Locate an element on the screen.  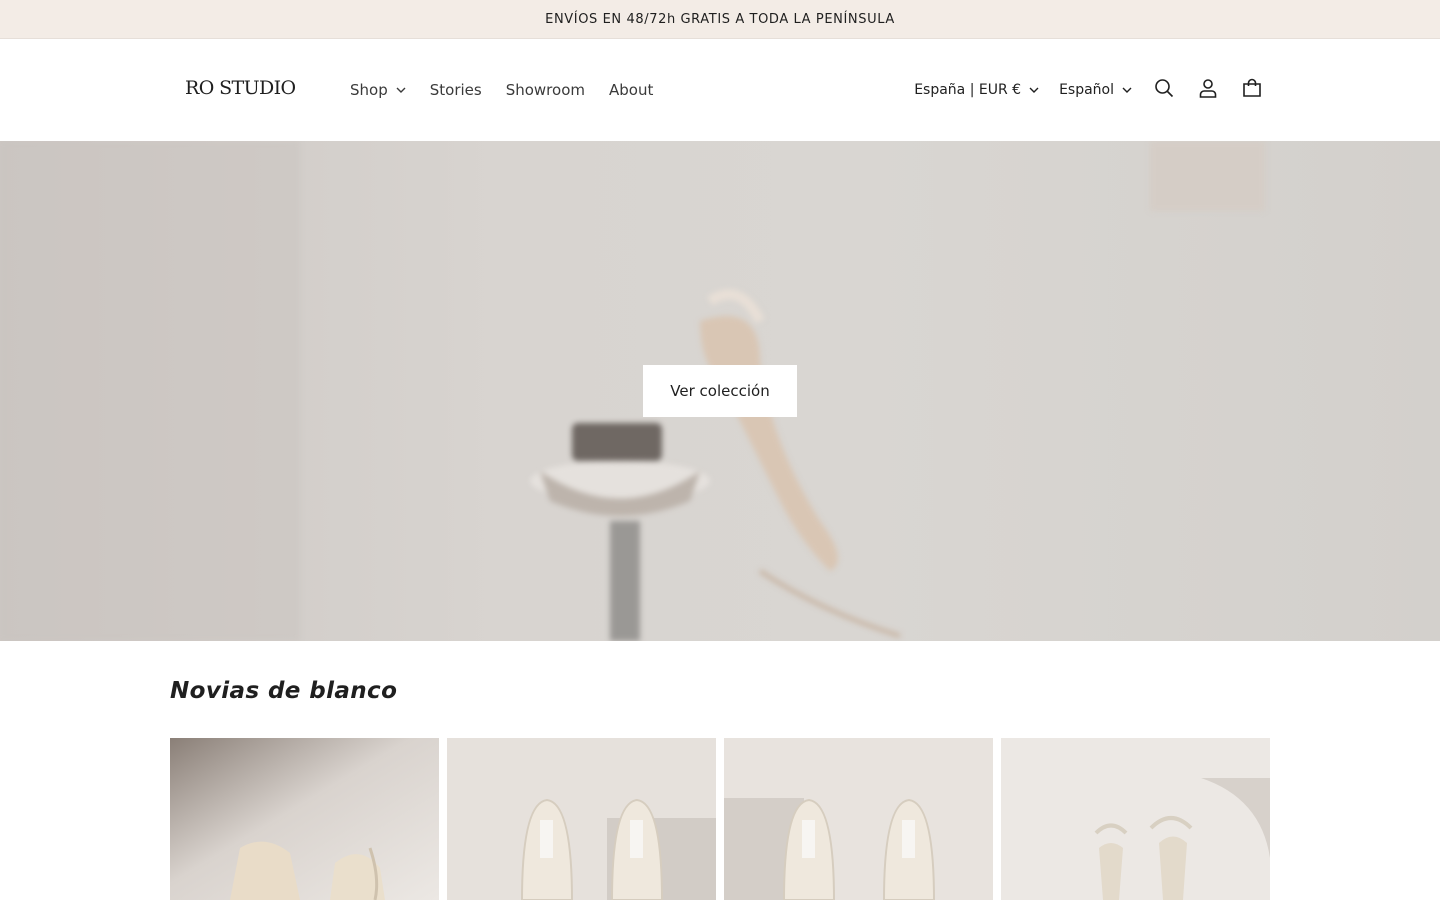
main-nav: Shop Stories Showroom About is located at coordinates (501, 90).